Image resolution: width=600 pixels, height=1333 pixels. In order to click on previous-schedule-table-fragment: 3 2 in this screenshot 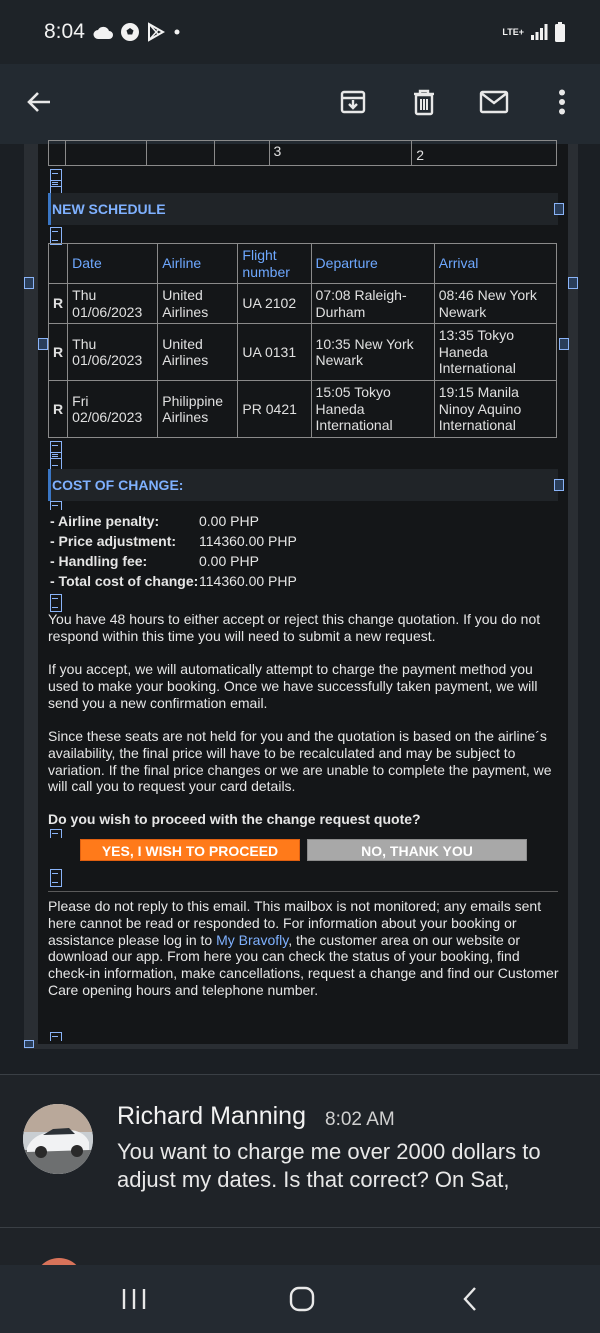, I will do `click(302, 153)`.